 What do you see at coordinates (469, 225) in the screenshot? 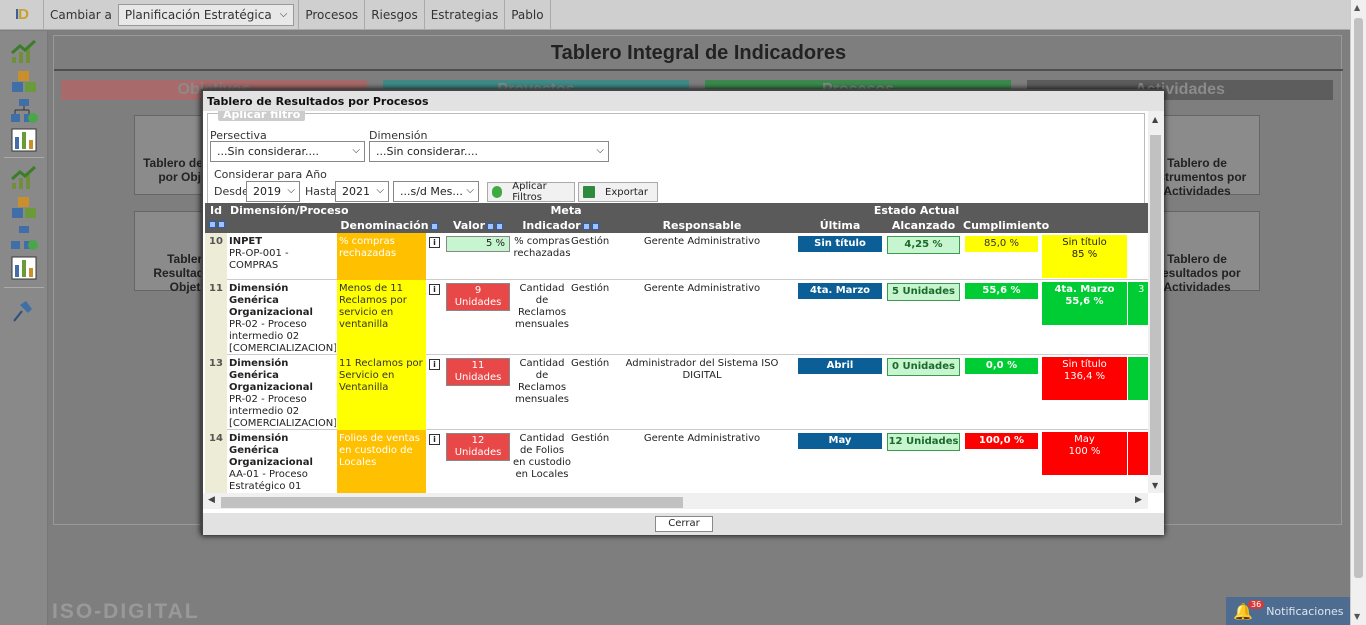
I see `header-valor-label: Valor` at bounding box center [469, 225].